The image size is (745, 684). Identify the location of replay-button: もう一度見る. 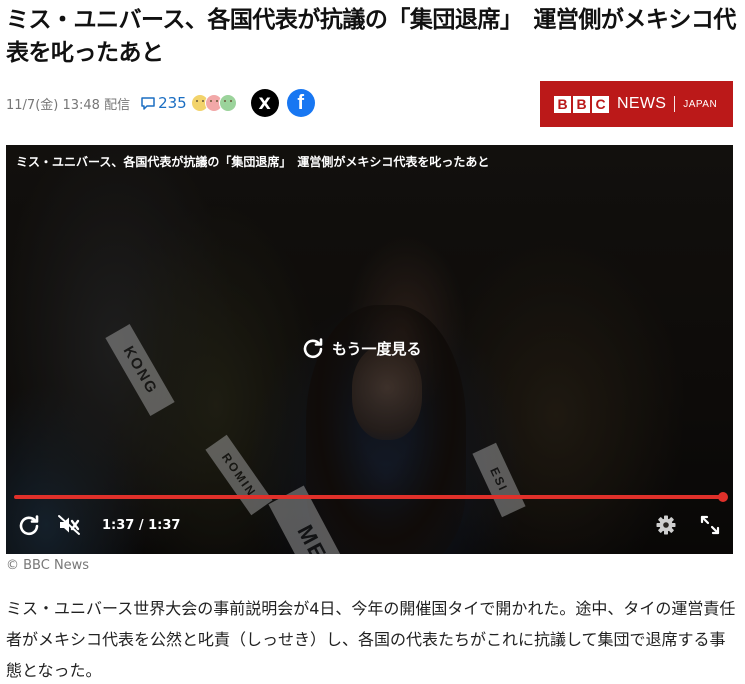
(362, 348).